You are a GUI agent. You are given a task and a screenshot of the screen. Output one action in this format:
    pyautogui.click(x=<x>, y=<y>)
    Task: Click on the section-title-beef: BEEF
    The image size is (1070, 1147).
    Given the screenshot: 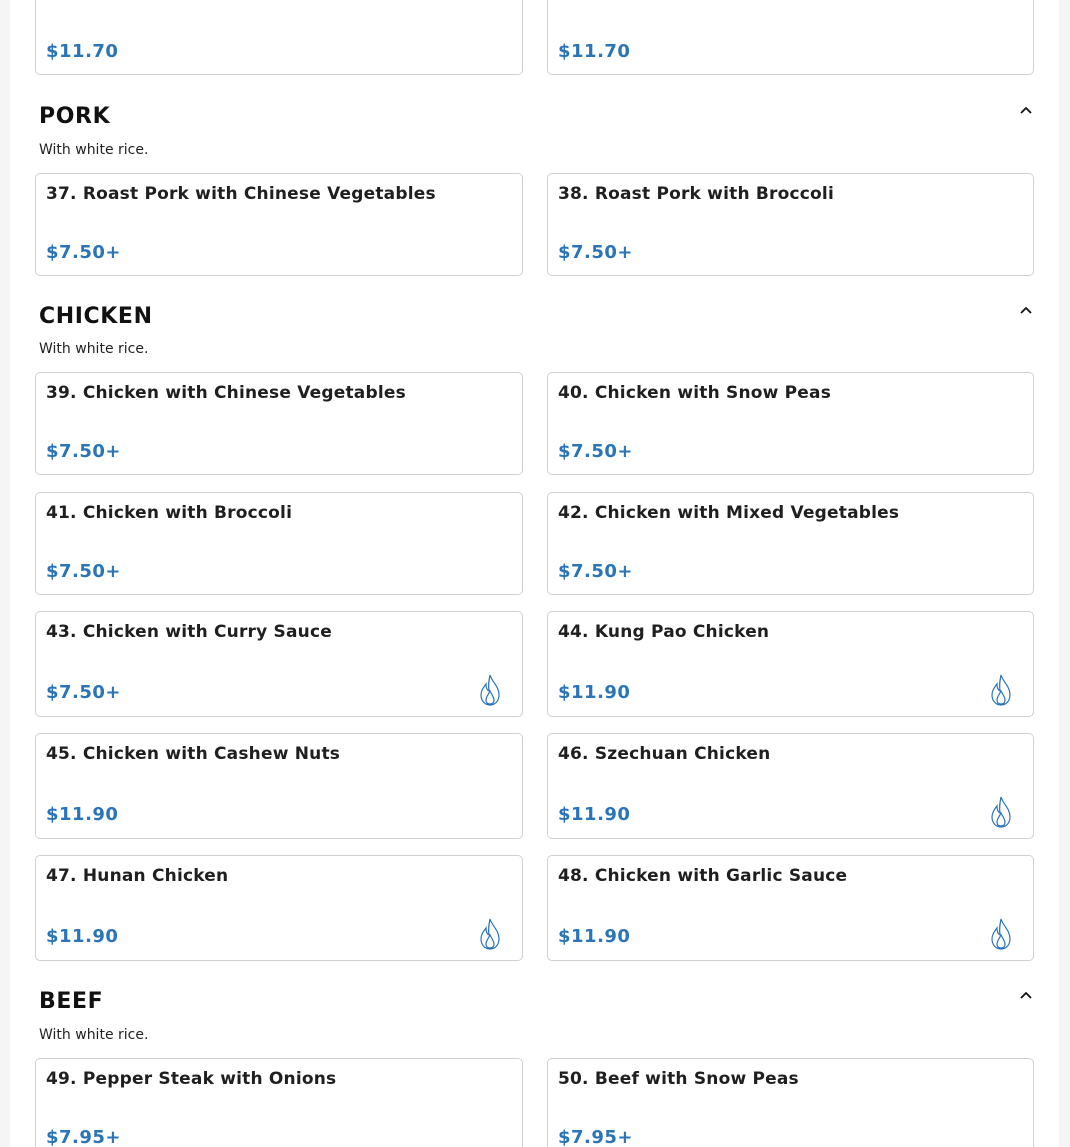 What is the action you would take?
    pyautogui.click(x=71, y=1001)
    